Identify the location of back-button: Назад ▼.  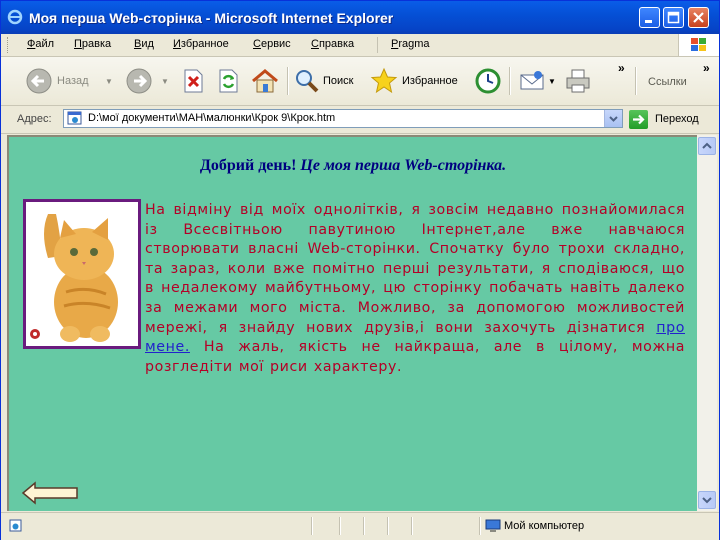
(70, 81).